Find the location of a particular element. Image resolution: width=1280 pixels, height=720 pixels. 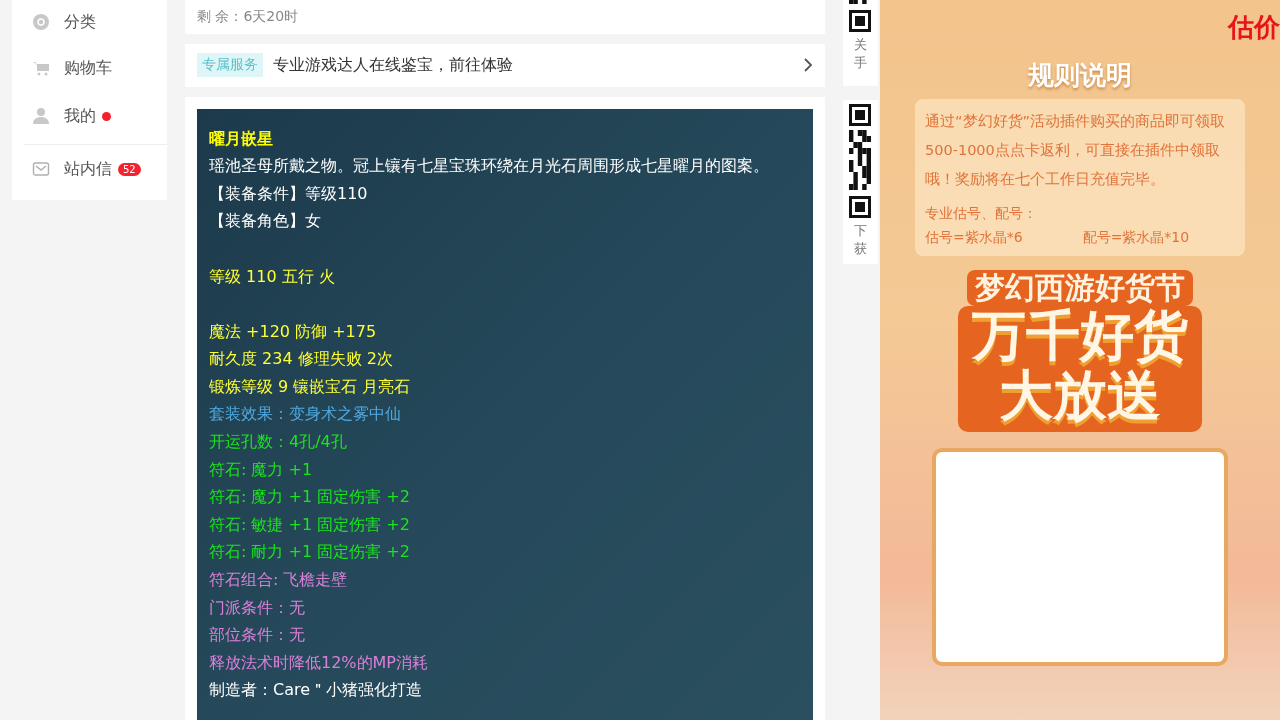

remaining-time: 6天20时 is located at coordinates (271, 17).